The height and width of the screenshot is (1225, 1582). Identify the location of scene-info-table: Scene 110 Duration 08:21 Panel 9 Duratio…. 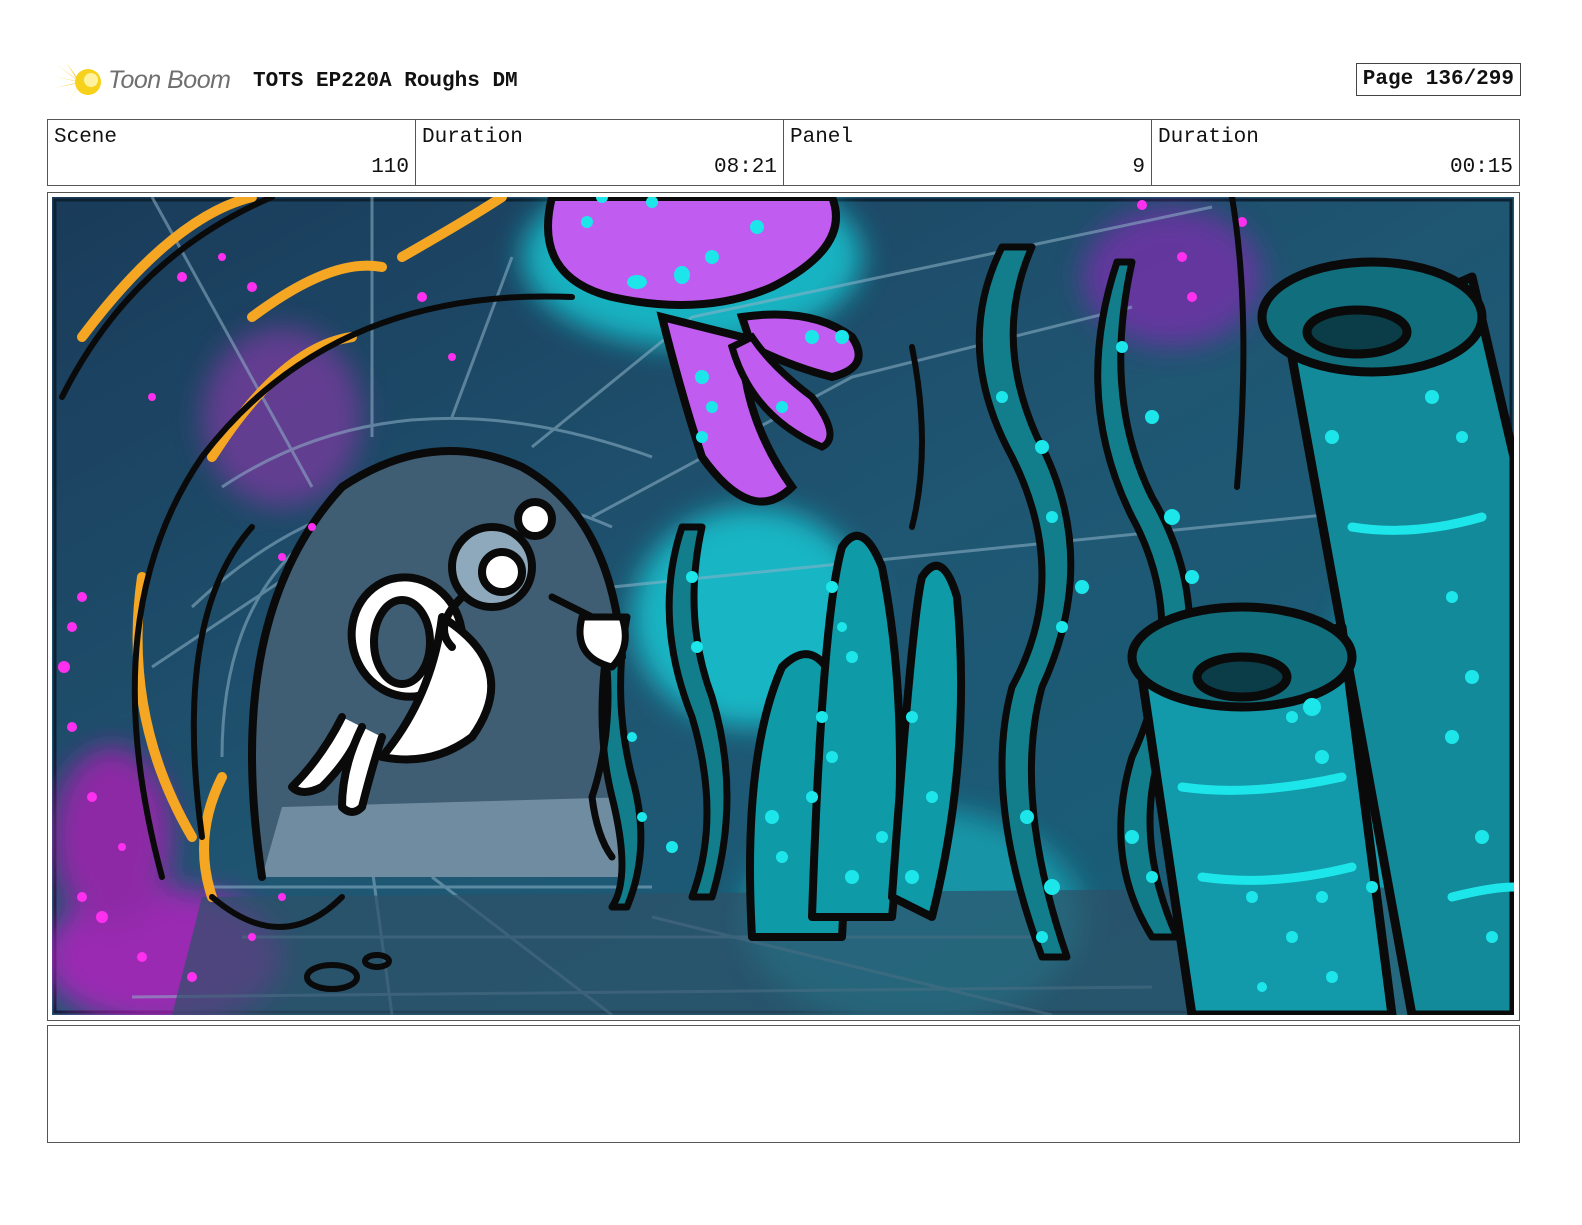
(783, 152).